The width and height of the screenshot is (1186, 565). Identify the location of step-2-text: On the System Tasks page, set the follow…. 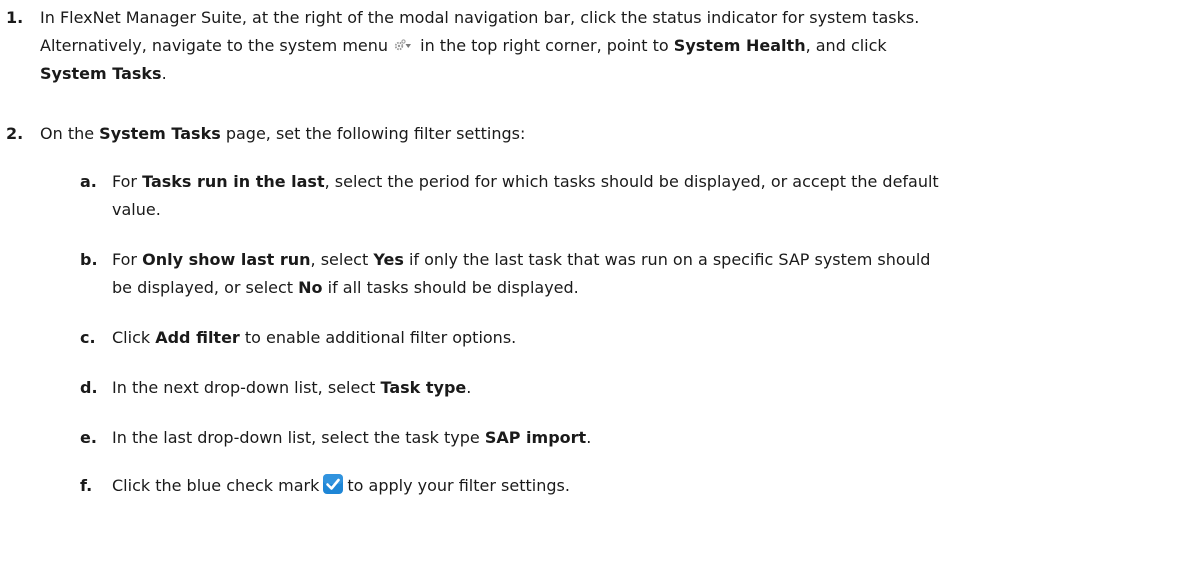
(283, 133).